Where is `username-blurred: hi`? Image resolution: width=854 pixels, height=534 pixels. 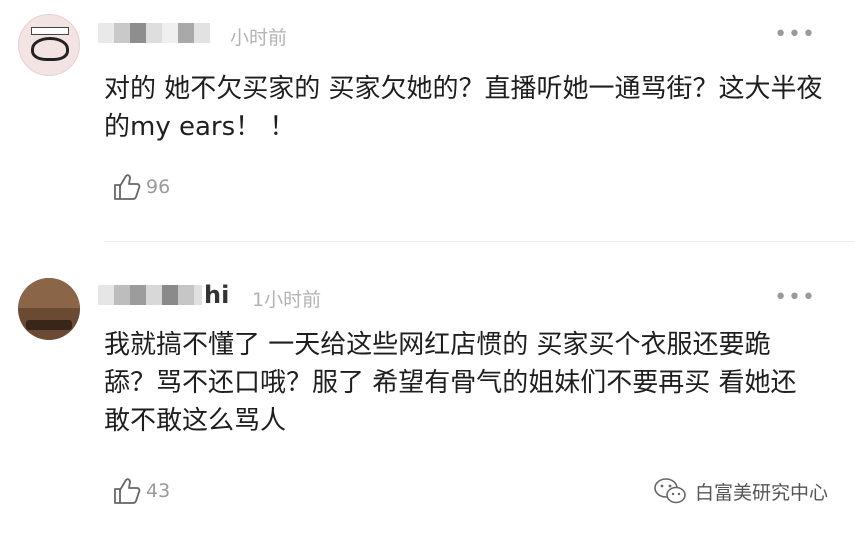
username-blurred: hi is located at coordinates (164, 295).